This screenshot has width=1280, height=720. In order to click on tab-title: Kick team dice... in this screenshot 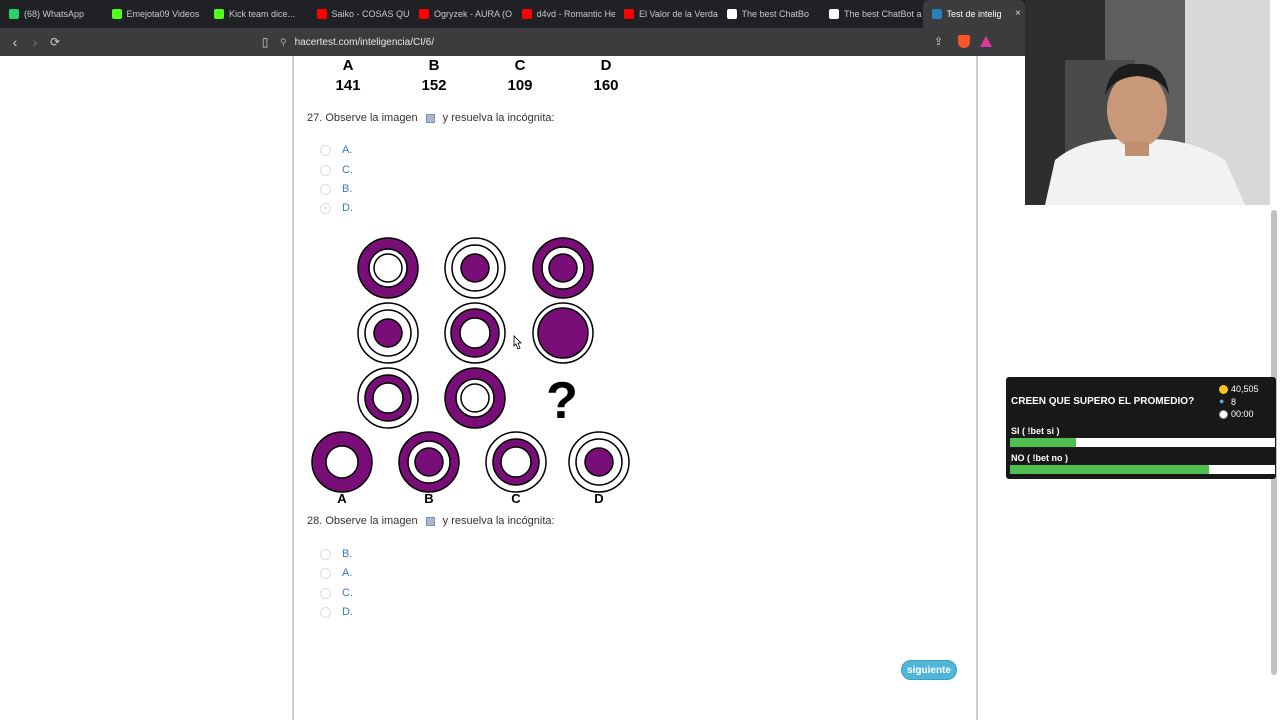, I will do `click(262, 14)`.